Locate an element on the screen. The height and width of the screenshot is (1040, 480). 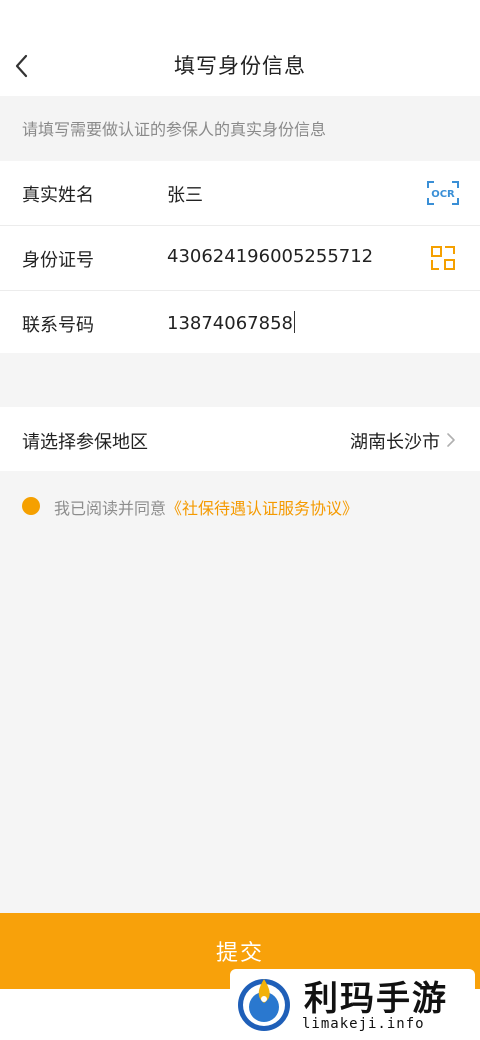
watermark: 利玛手游 limakeji.info is located at coordinates (352, 1003).